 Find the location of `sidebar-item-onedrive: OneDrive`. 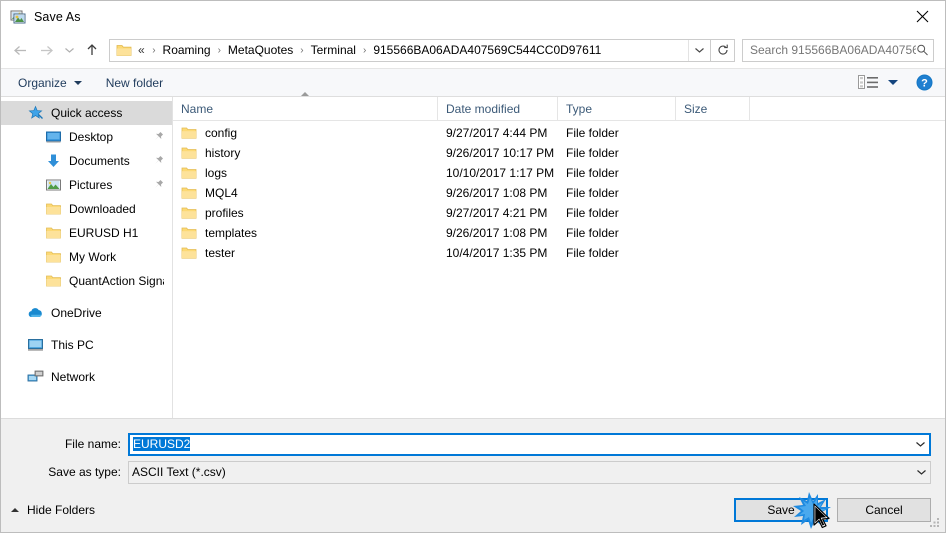

sidebar-item-onedrive: OneDrive is located at coordinates (86, 313).